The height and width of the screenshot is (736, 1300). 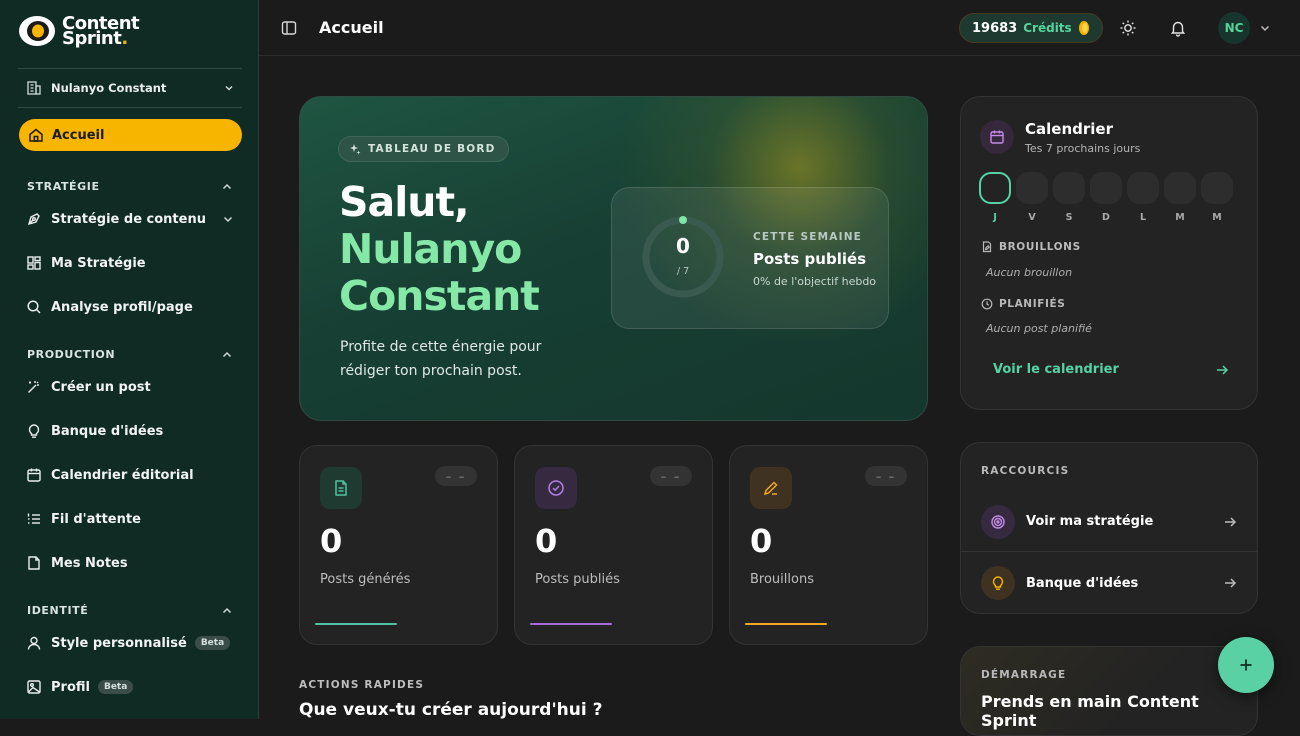 I want to click on clock-icon, so click(x=987, y=304).